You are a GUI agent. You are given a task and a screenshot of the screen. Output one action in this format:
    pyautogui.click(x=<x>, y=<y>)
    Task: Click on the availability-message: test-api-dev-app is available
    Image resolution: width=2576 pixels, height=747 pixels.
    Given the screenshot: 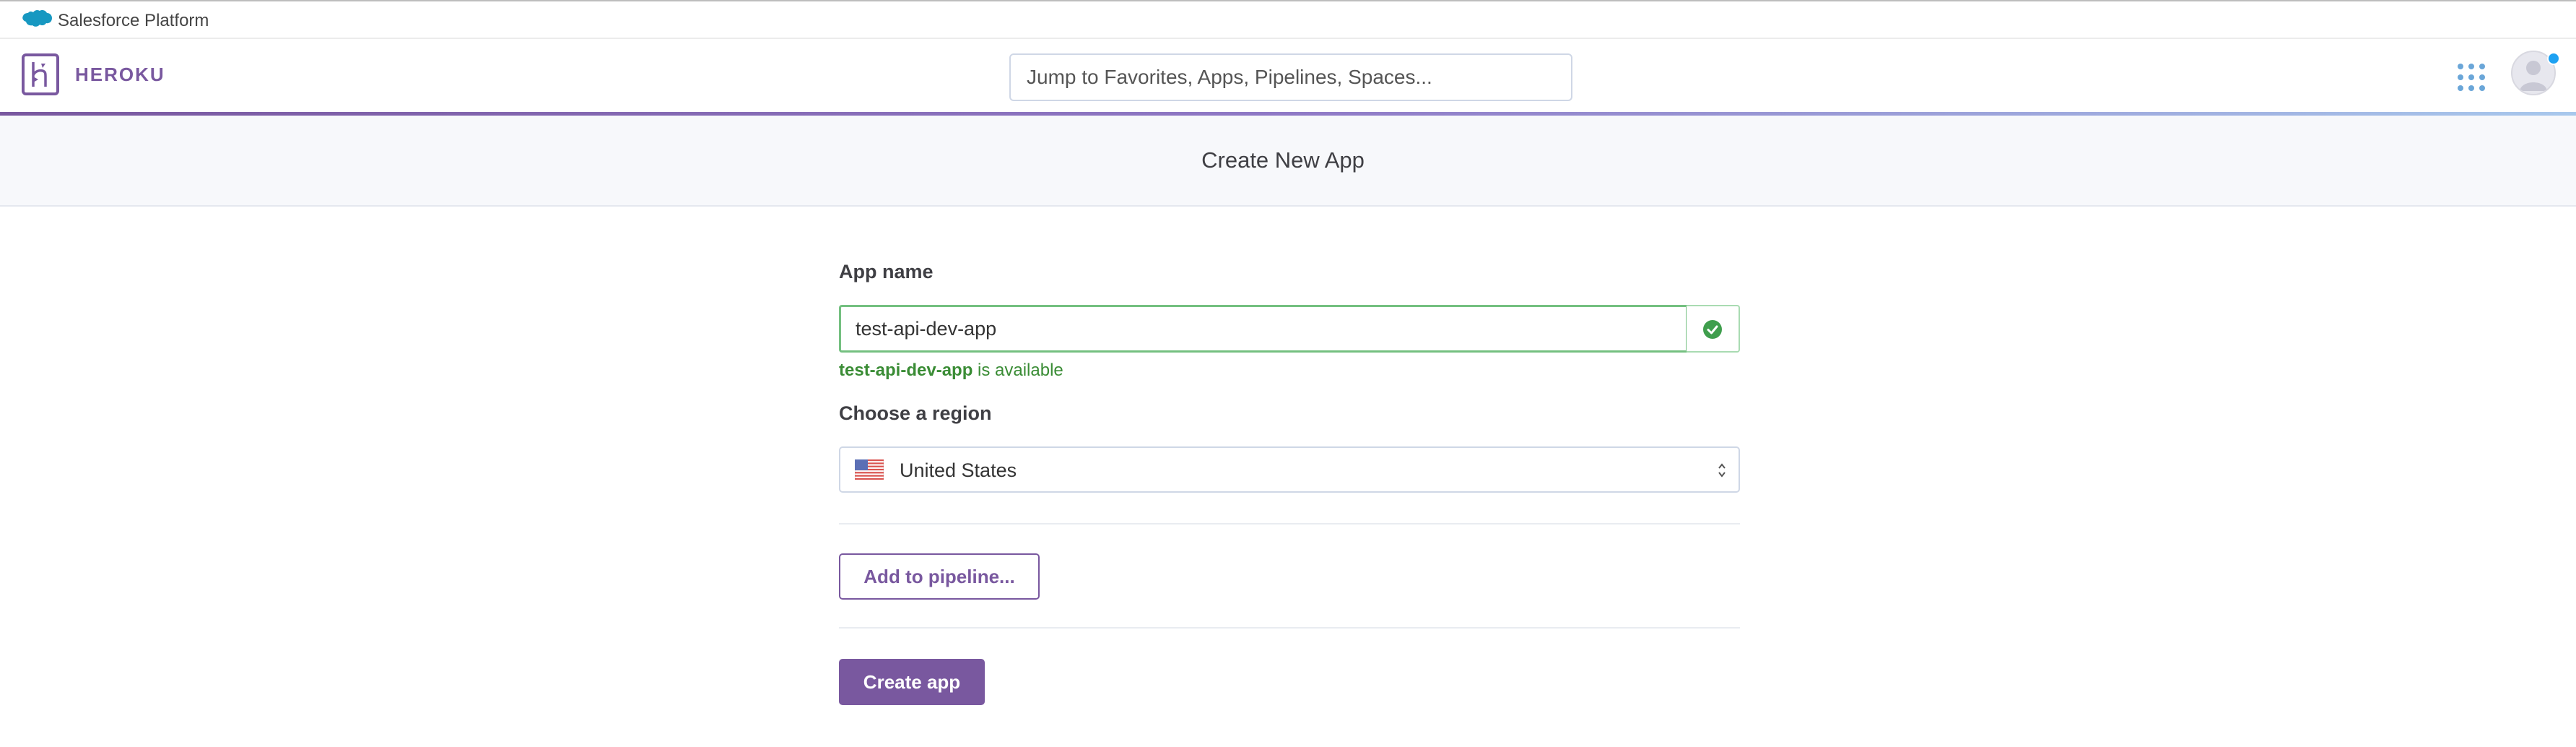 What is the action you would take?
    pyautogui.click(x=951, y=370)
    